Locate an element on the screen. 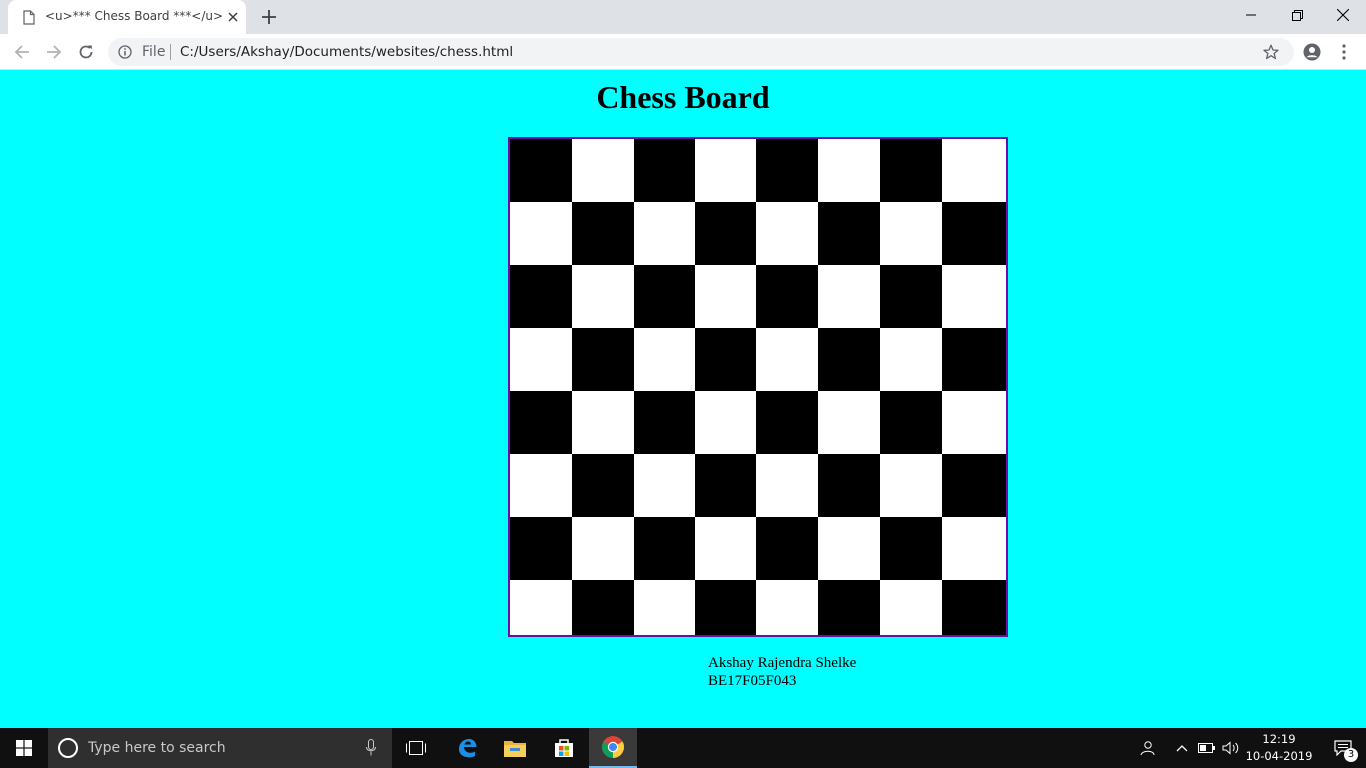  battery-button is located at coordinates (1207, 748).